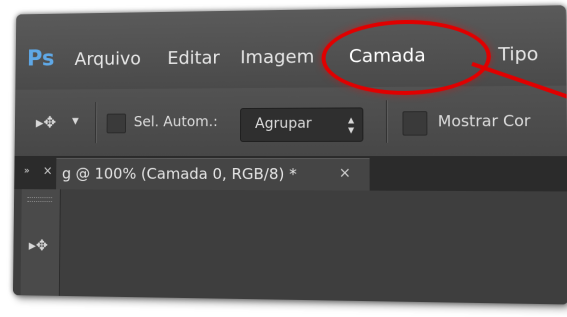 This screenshot has height=317, width=567. What do you see at coordinates (193, 58) in the screenshot?
I see `menu-item-editar: Editar` at bounding box center [193, 58].